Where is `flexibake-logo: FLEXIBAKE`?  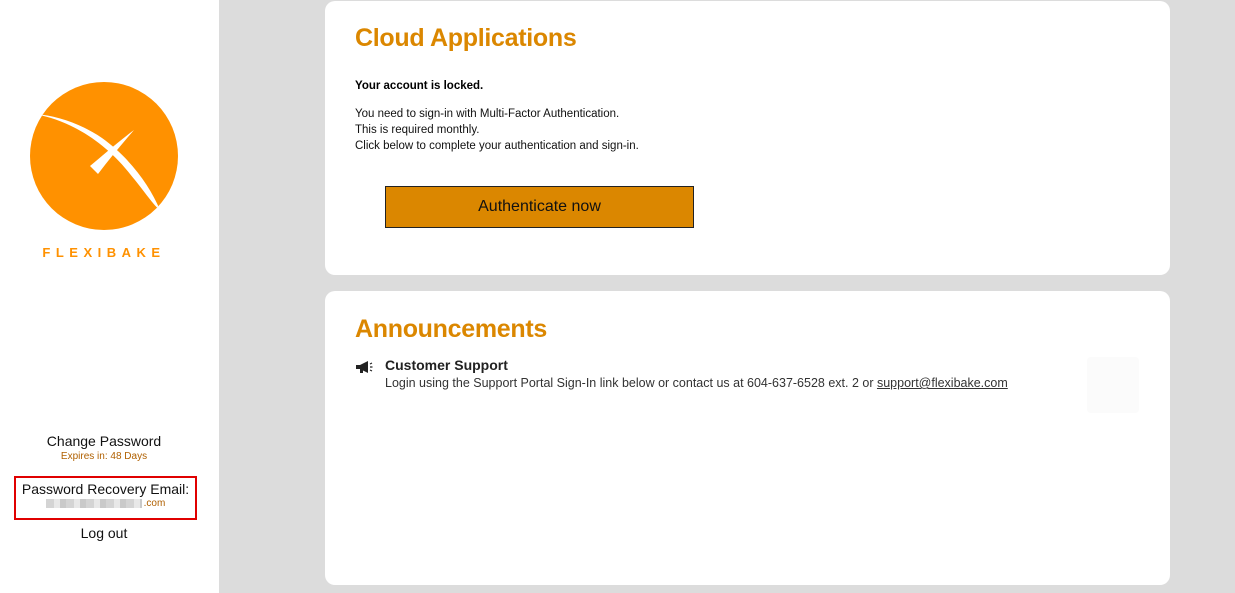
flexibake-logo: FLEXIBAKE is located at coordinates (104, 177).